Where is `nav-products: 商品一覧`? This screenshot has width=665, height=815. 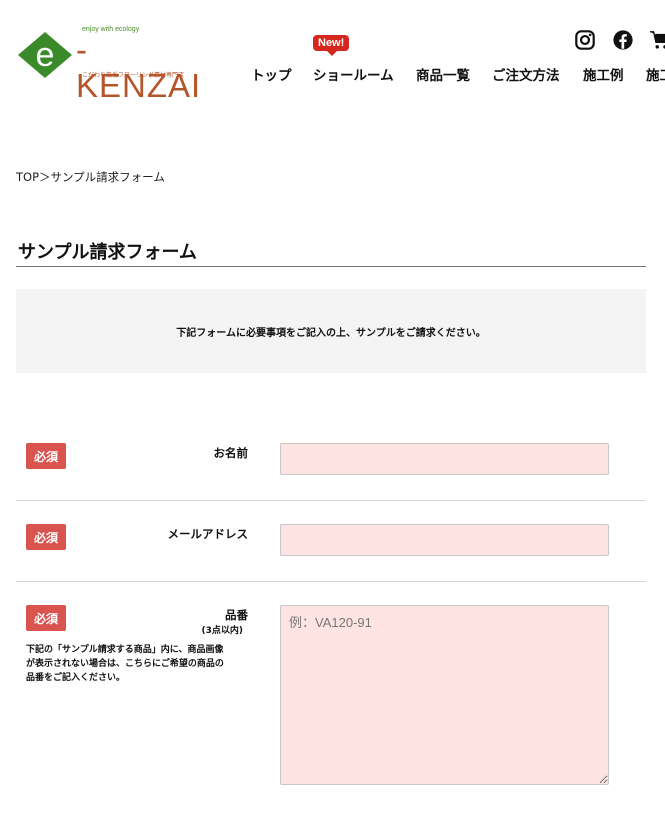 nav-products: 商品一覧 is located at coordinates (443, 74).